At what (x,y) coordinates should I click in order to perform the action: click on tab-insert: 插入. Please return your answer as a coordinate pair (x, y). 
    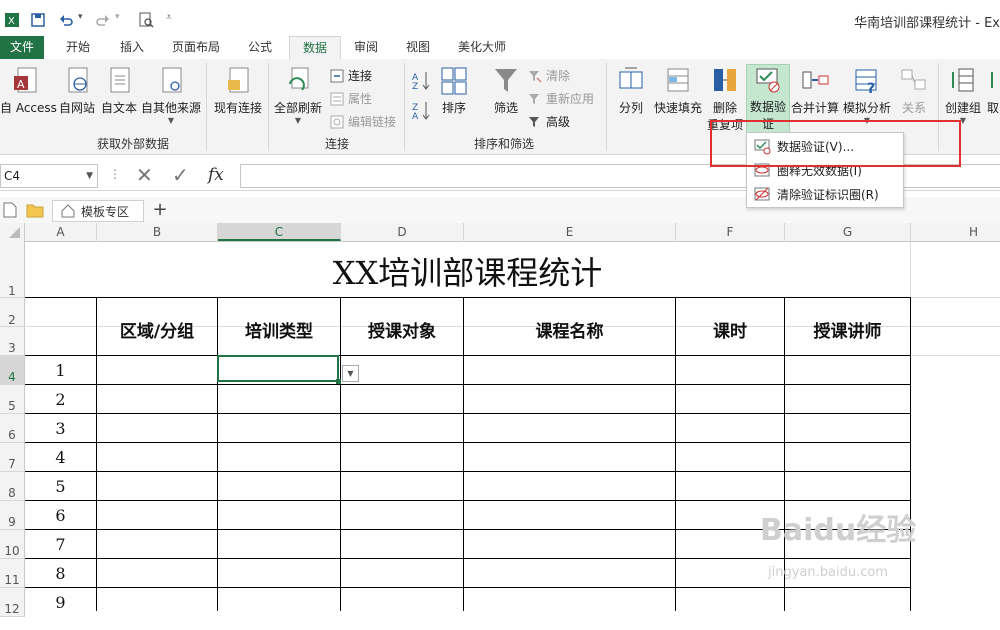
    Looking at the image, I should click on (132, 47).